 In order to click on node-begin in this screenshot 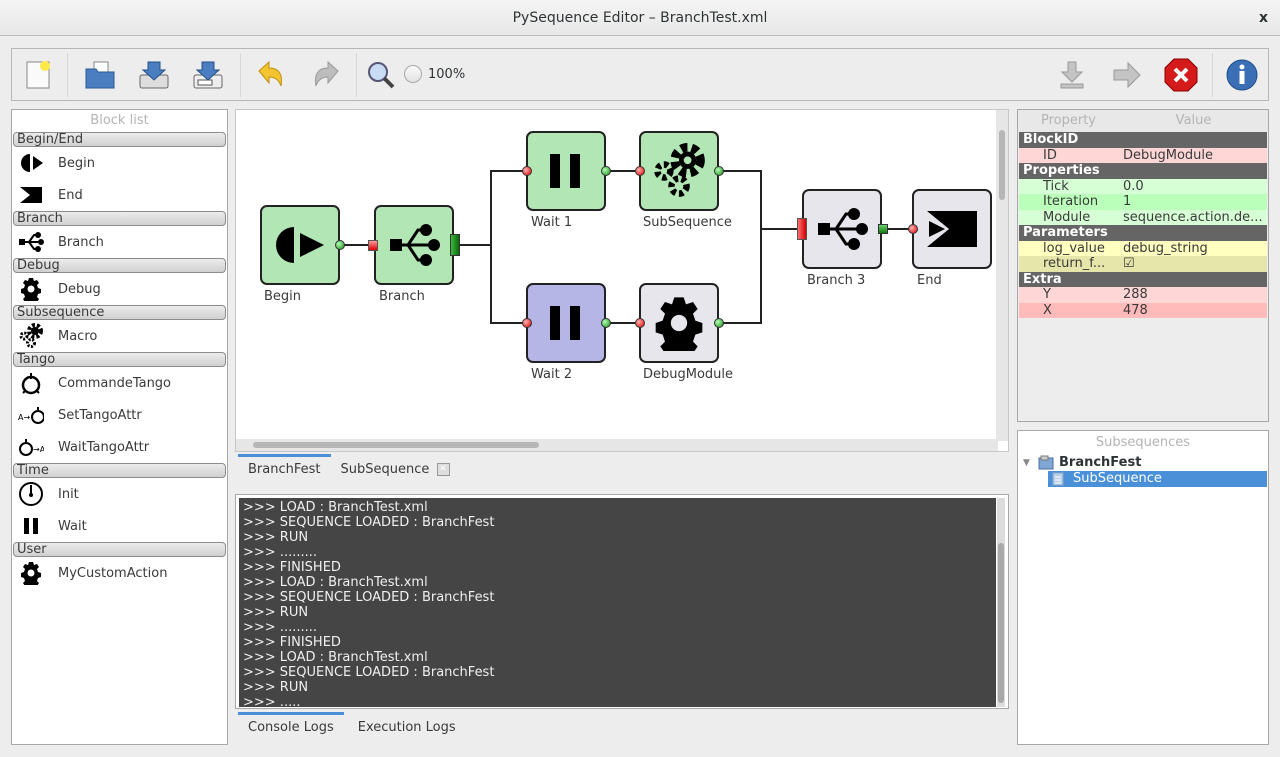, I will do `click(300, 245)`.